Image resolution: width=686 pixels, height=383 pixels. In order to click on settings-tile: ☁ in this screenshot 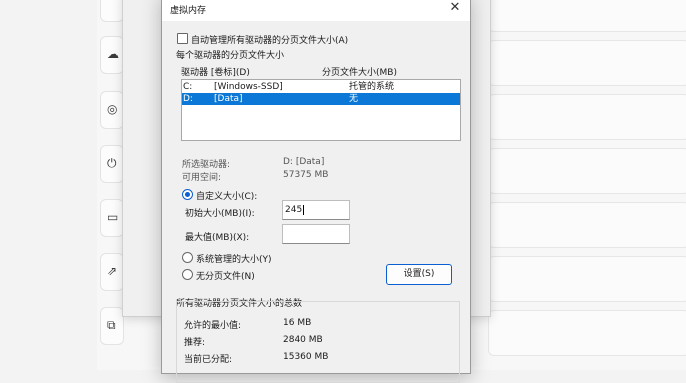, I will do `click(112, 55)`.